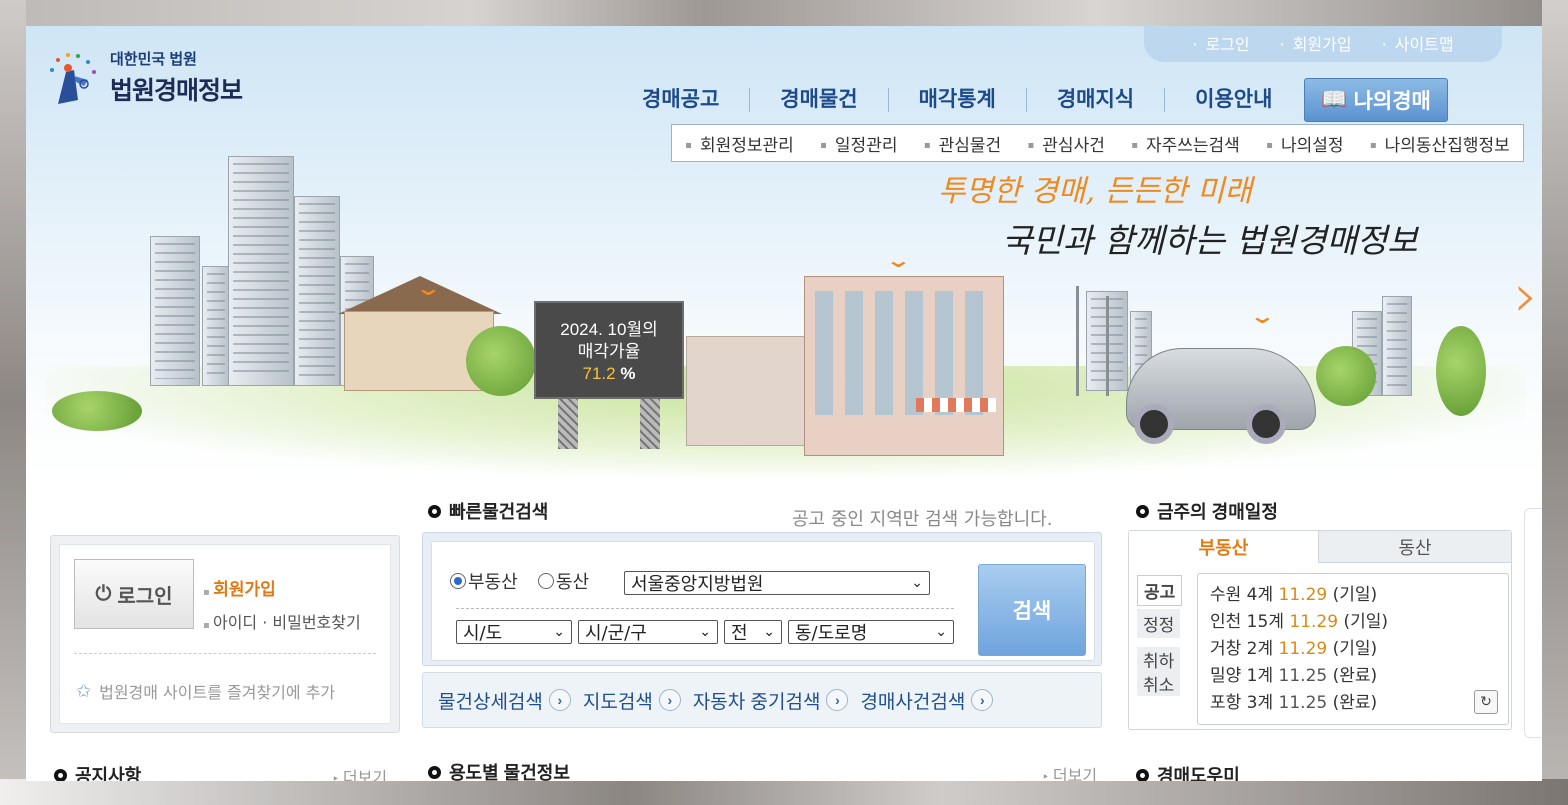 The width and height of the screenshot is (1568, 805). I want to click on shop-awning, so click(956, 405).